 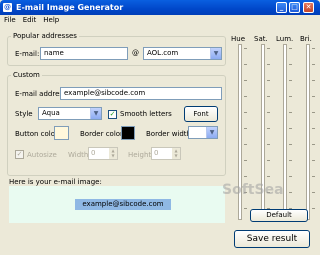 I want to click on email-image: example@sibcode.com, so click(x=123, y=204).